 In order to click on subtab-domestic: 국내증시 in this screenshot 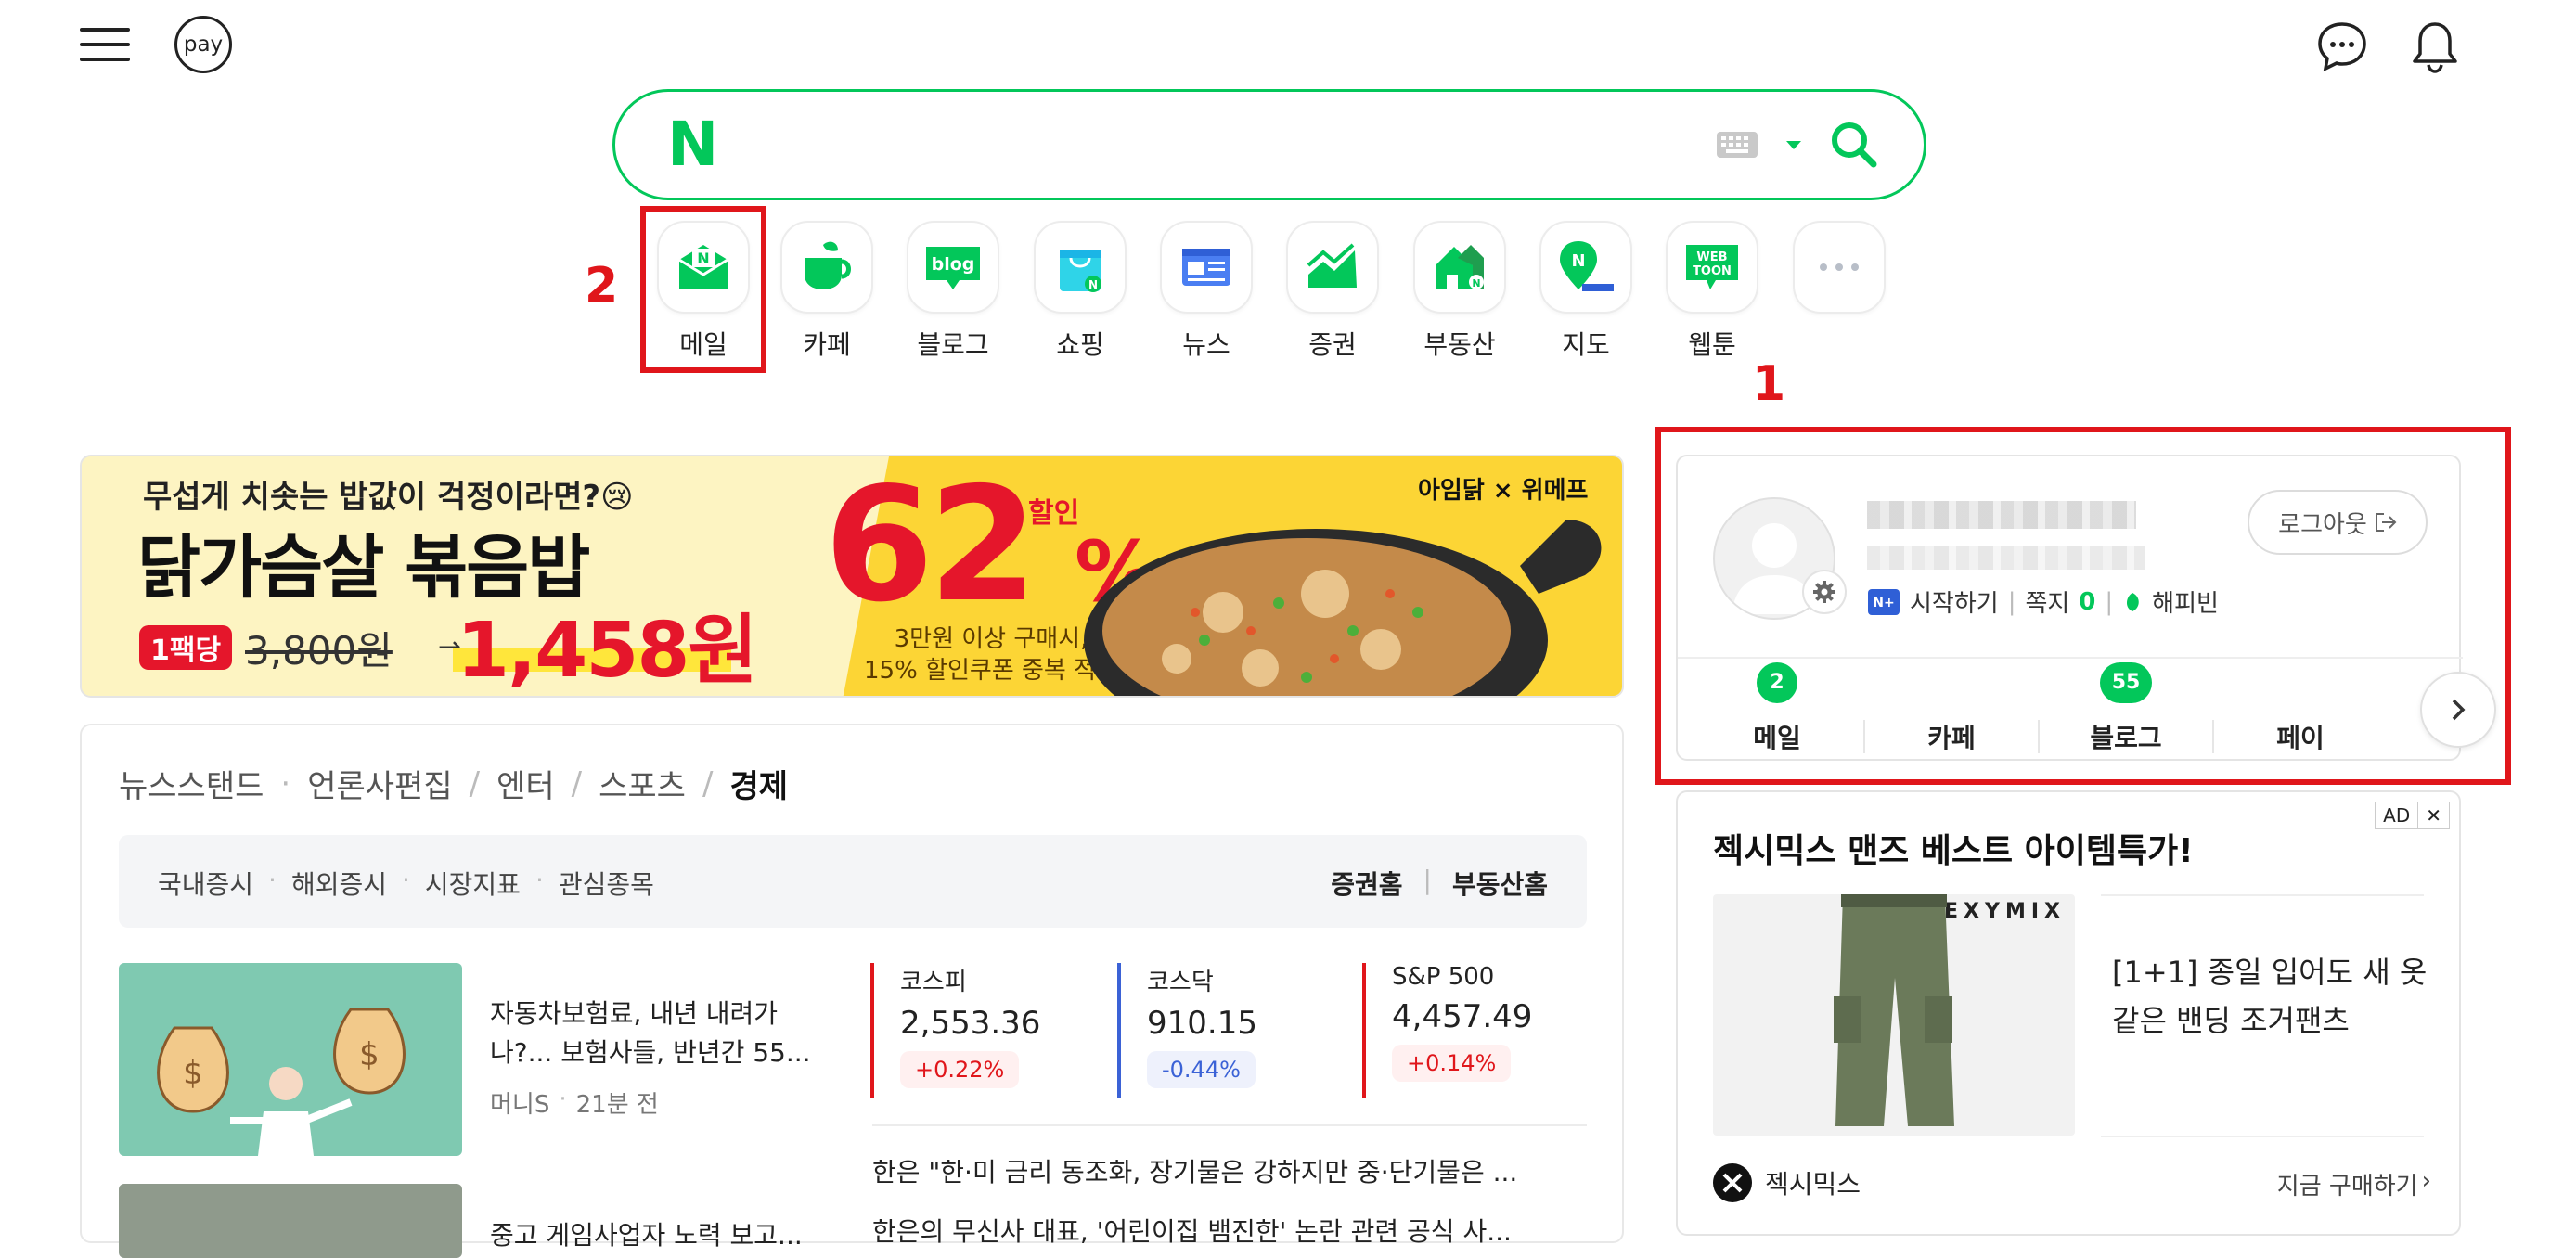, I will do `click(205, 884)`.